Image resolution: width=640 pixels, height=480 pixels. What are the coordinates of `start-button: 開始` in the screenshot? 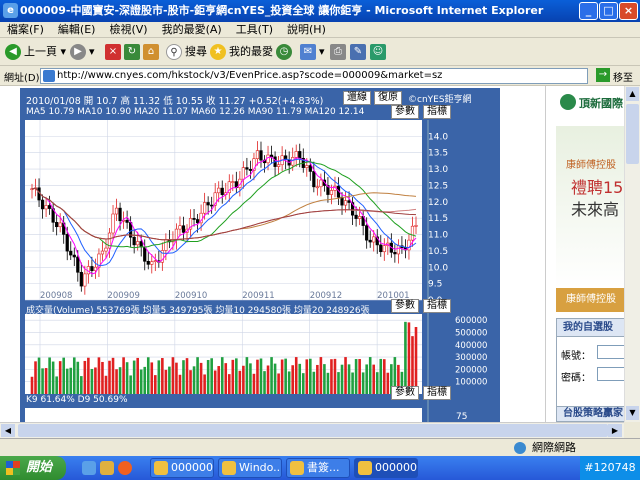 It's located at (33, 468).